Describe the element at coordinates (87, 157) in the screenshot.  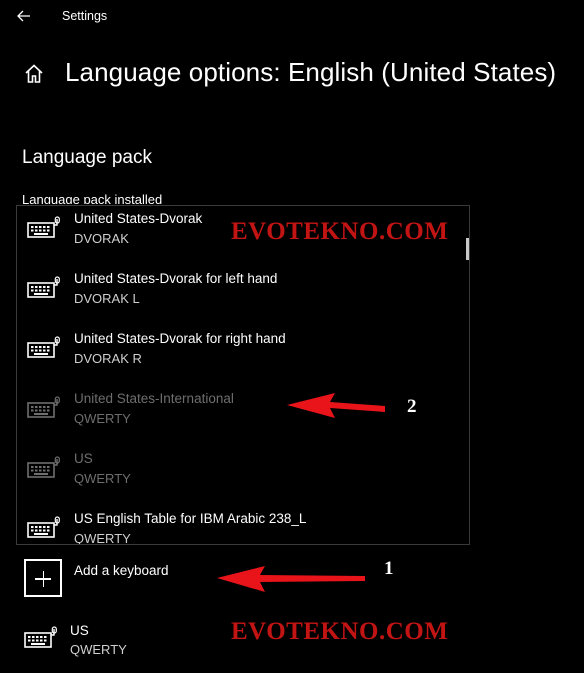
I see `section-title-language-pack: Language pack` at that location.